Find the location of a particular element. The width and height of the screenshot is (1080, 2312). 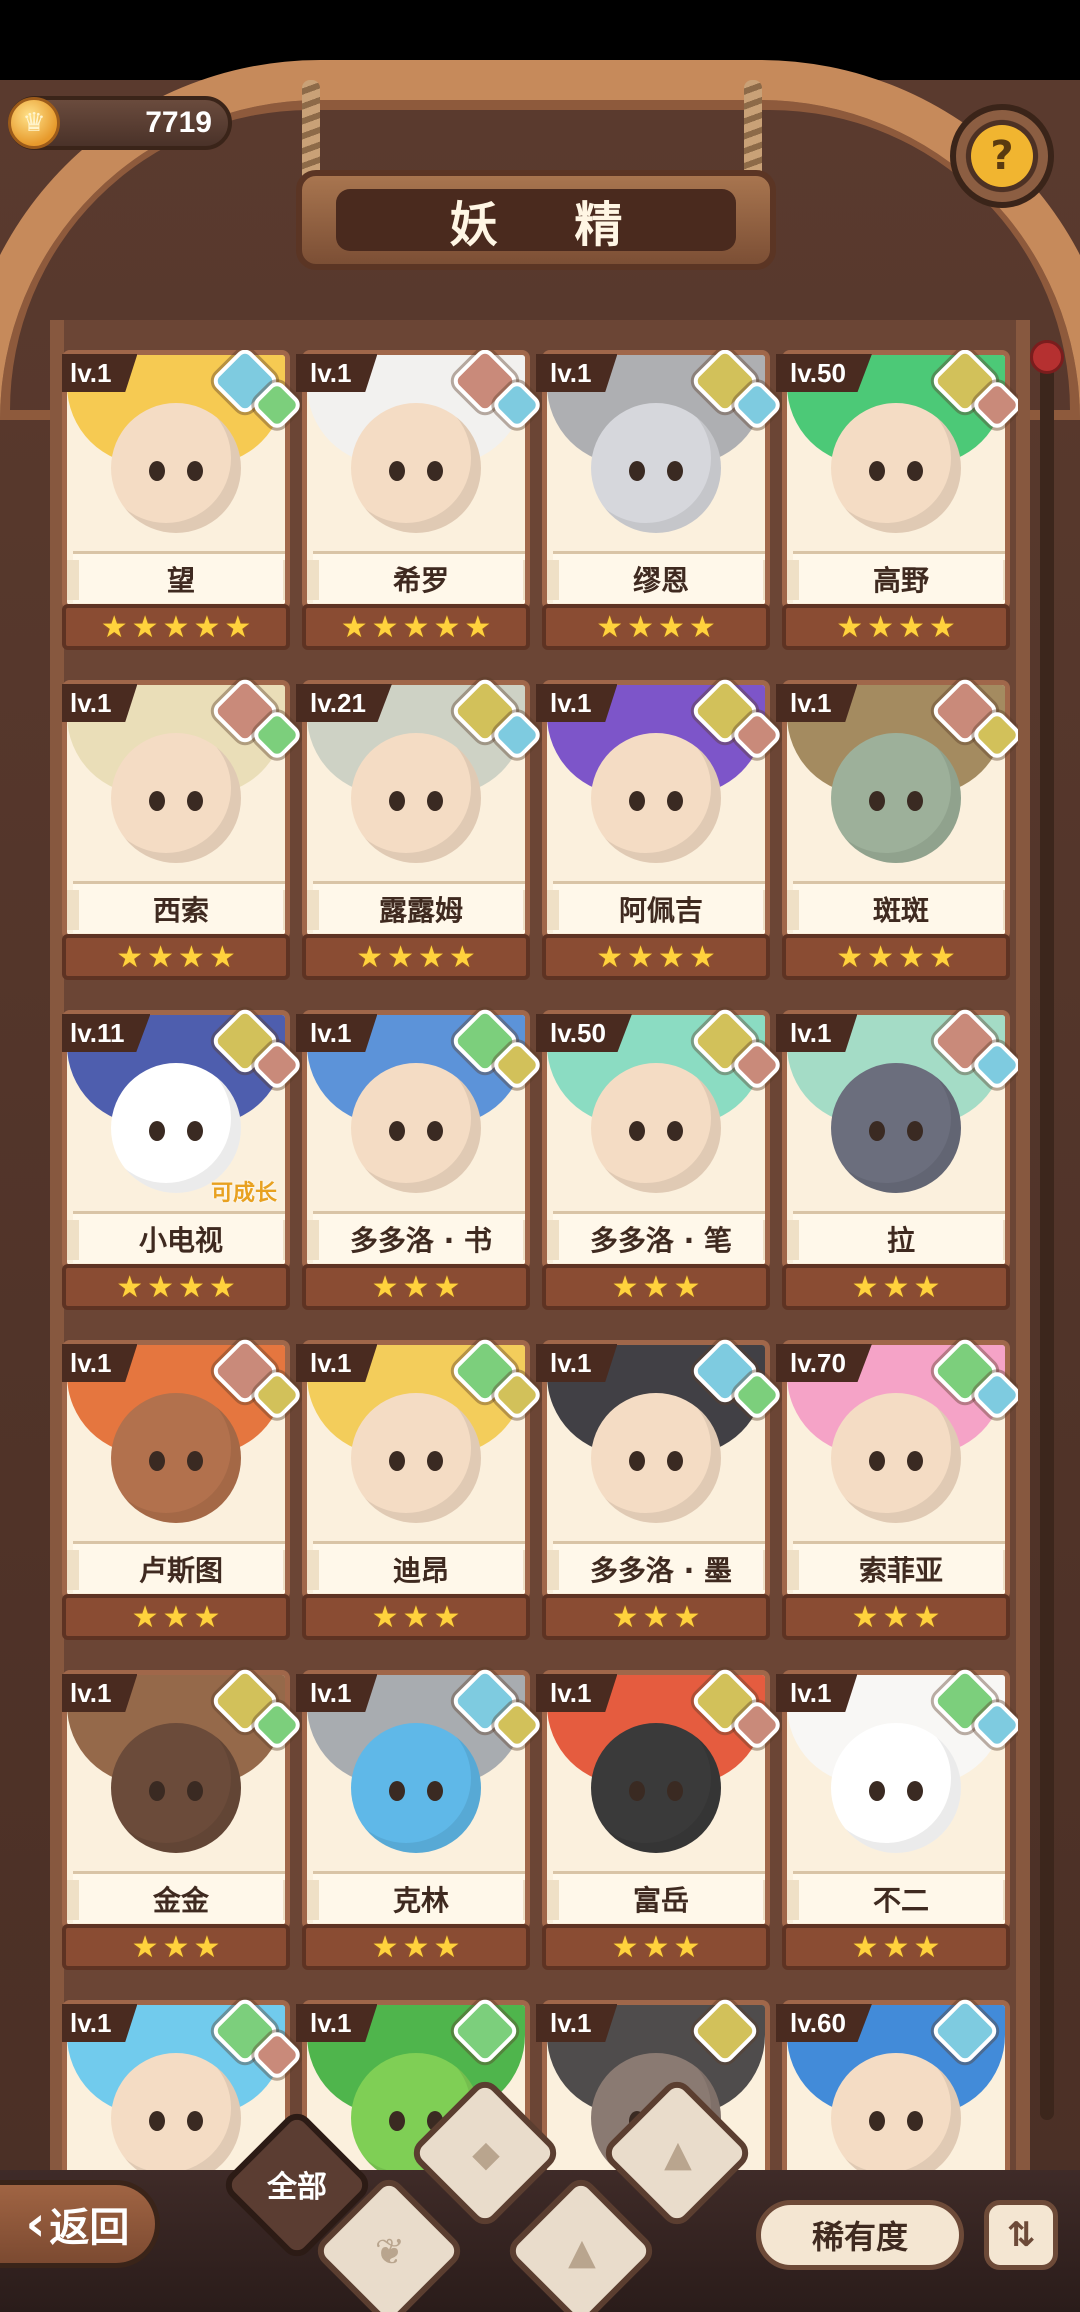

scrollbar is located at coordinates (1047, 1230).